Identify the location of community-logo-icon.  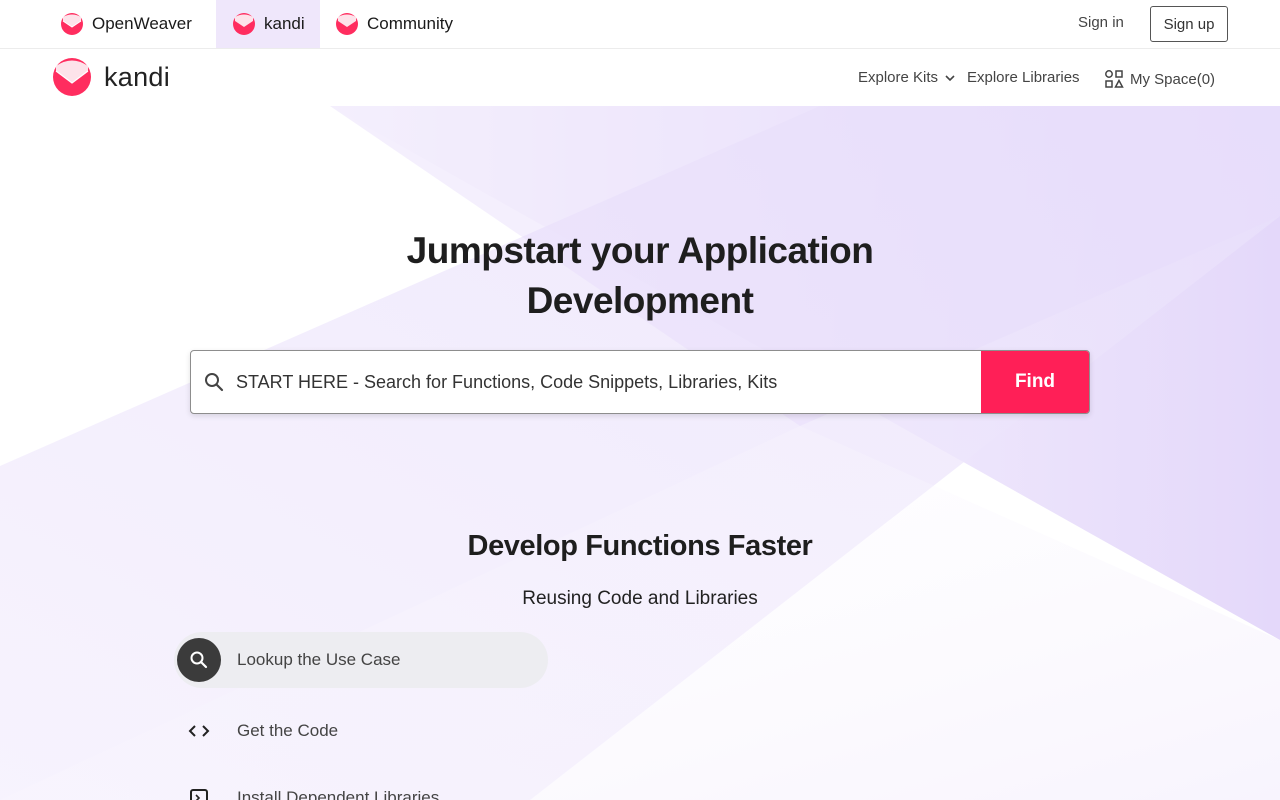
(347, 24).